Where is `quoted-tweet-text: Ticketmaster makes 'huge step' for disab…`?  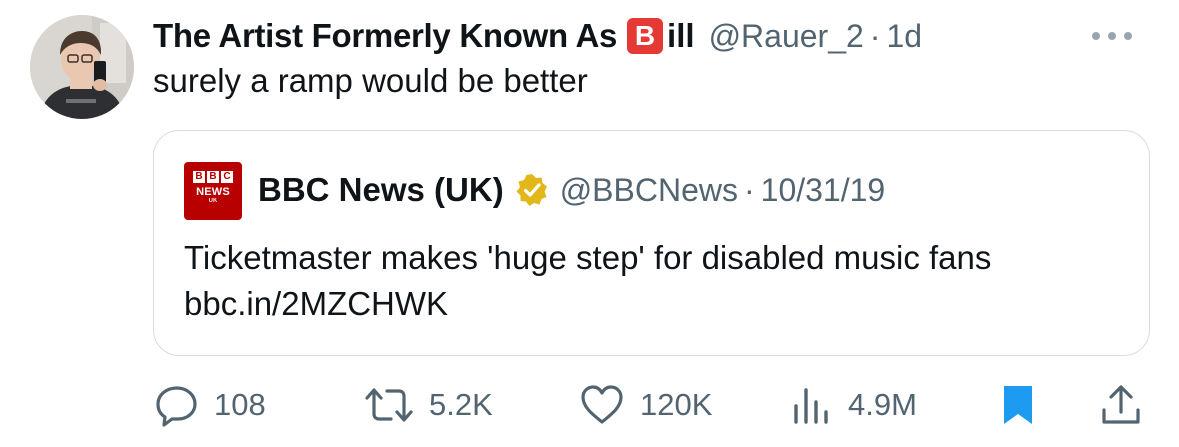
quoted-tweet-text: Ticketmaster makes 'huge step' for disab… is located at coordinates (587, 281).